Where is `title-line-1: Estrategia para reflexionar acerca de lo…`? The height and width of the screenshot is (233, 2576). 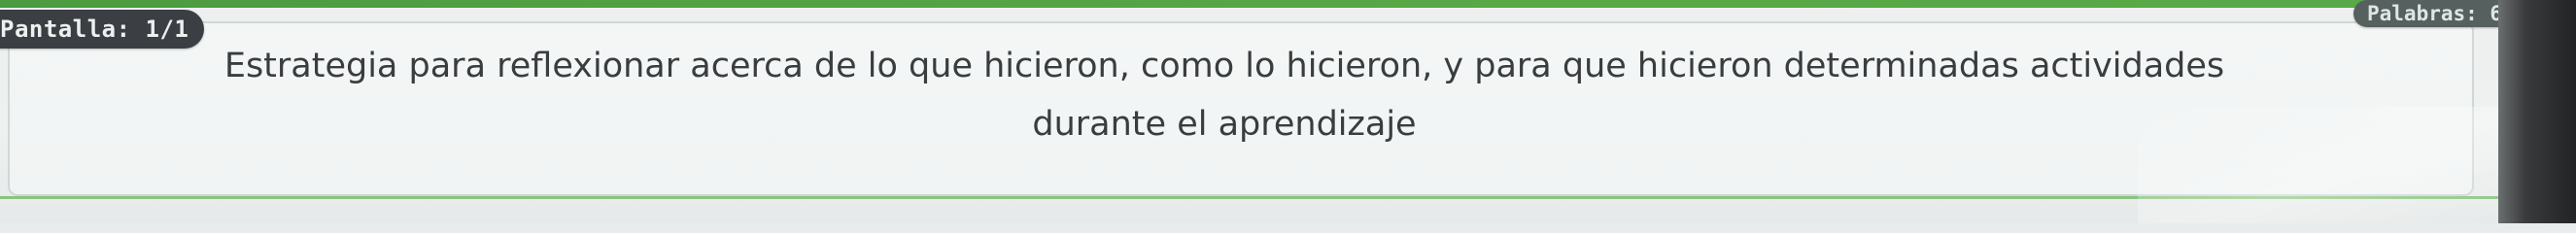
title-line-1: Estrategia para reflexionar acerca de lo… is located at coordinates (1224, 66).